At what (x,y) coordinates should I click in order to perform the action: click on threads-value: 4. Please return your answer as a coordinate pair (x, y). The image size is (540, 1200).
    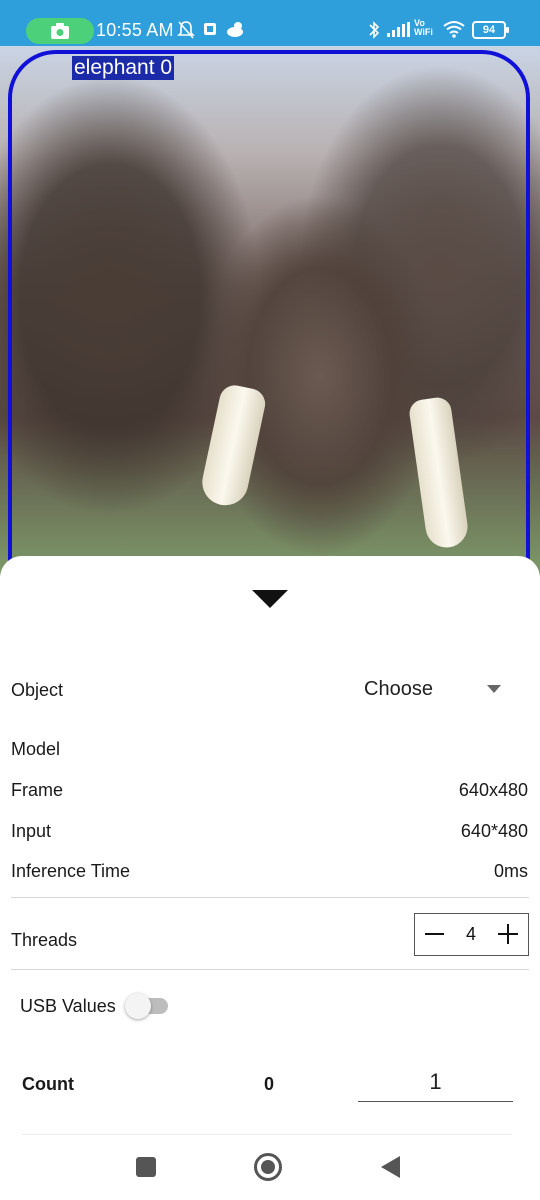
    Looking at the image, I should click on (470, 934).